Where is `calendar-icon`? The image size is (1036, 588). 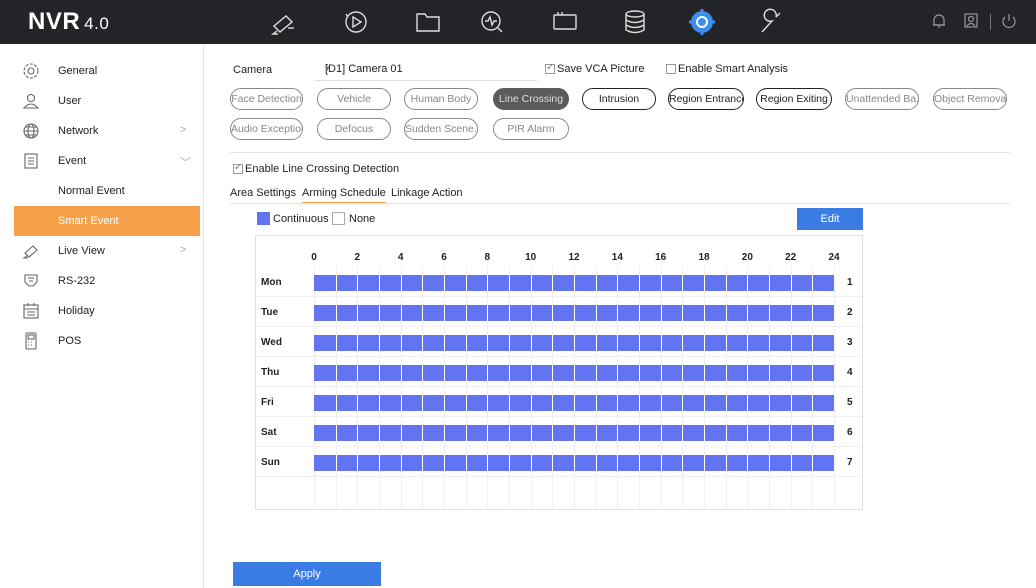 calendar-icon is located at coordinates (31, 311).